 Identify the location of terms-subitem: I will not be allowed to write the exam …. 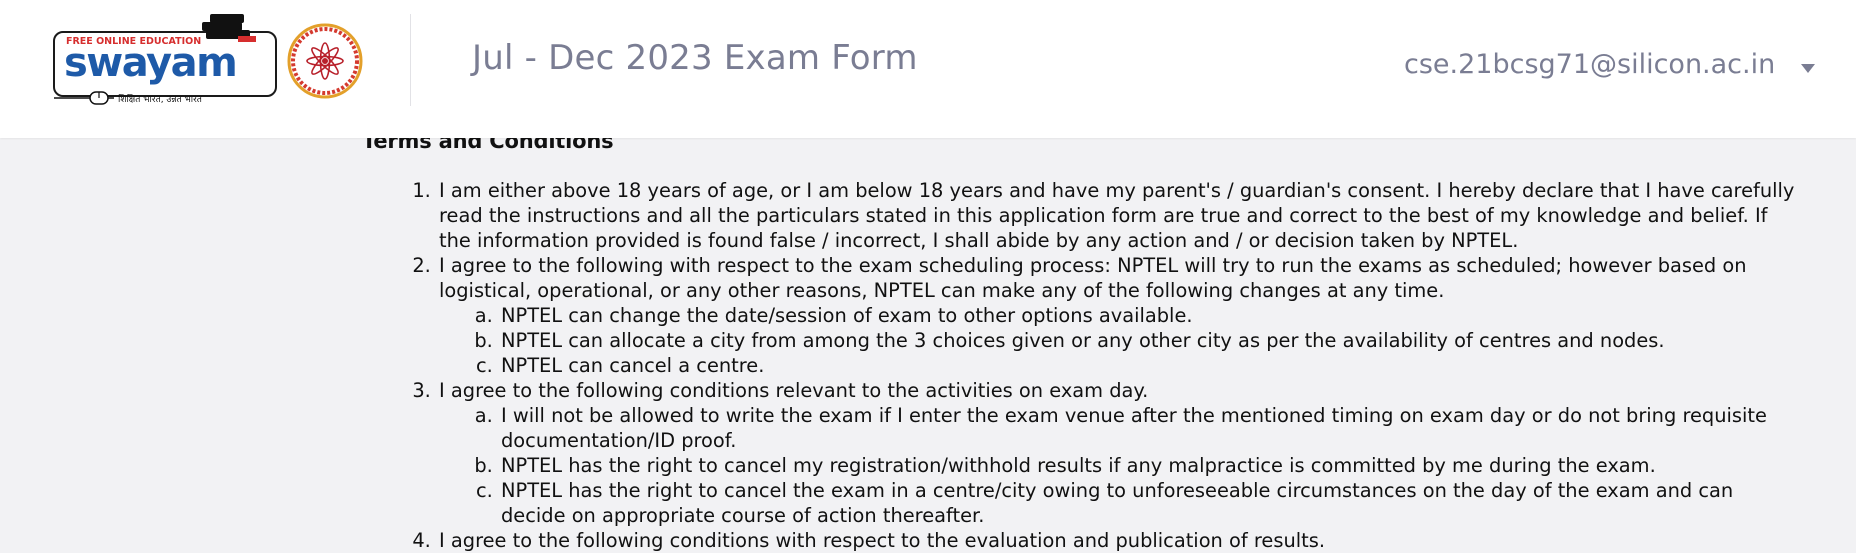
(1150, 428).